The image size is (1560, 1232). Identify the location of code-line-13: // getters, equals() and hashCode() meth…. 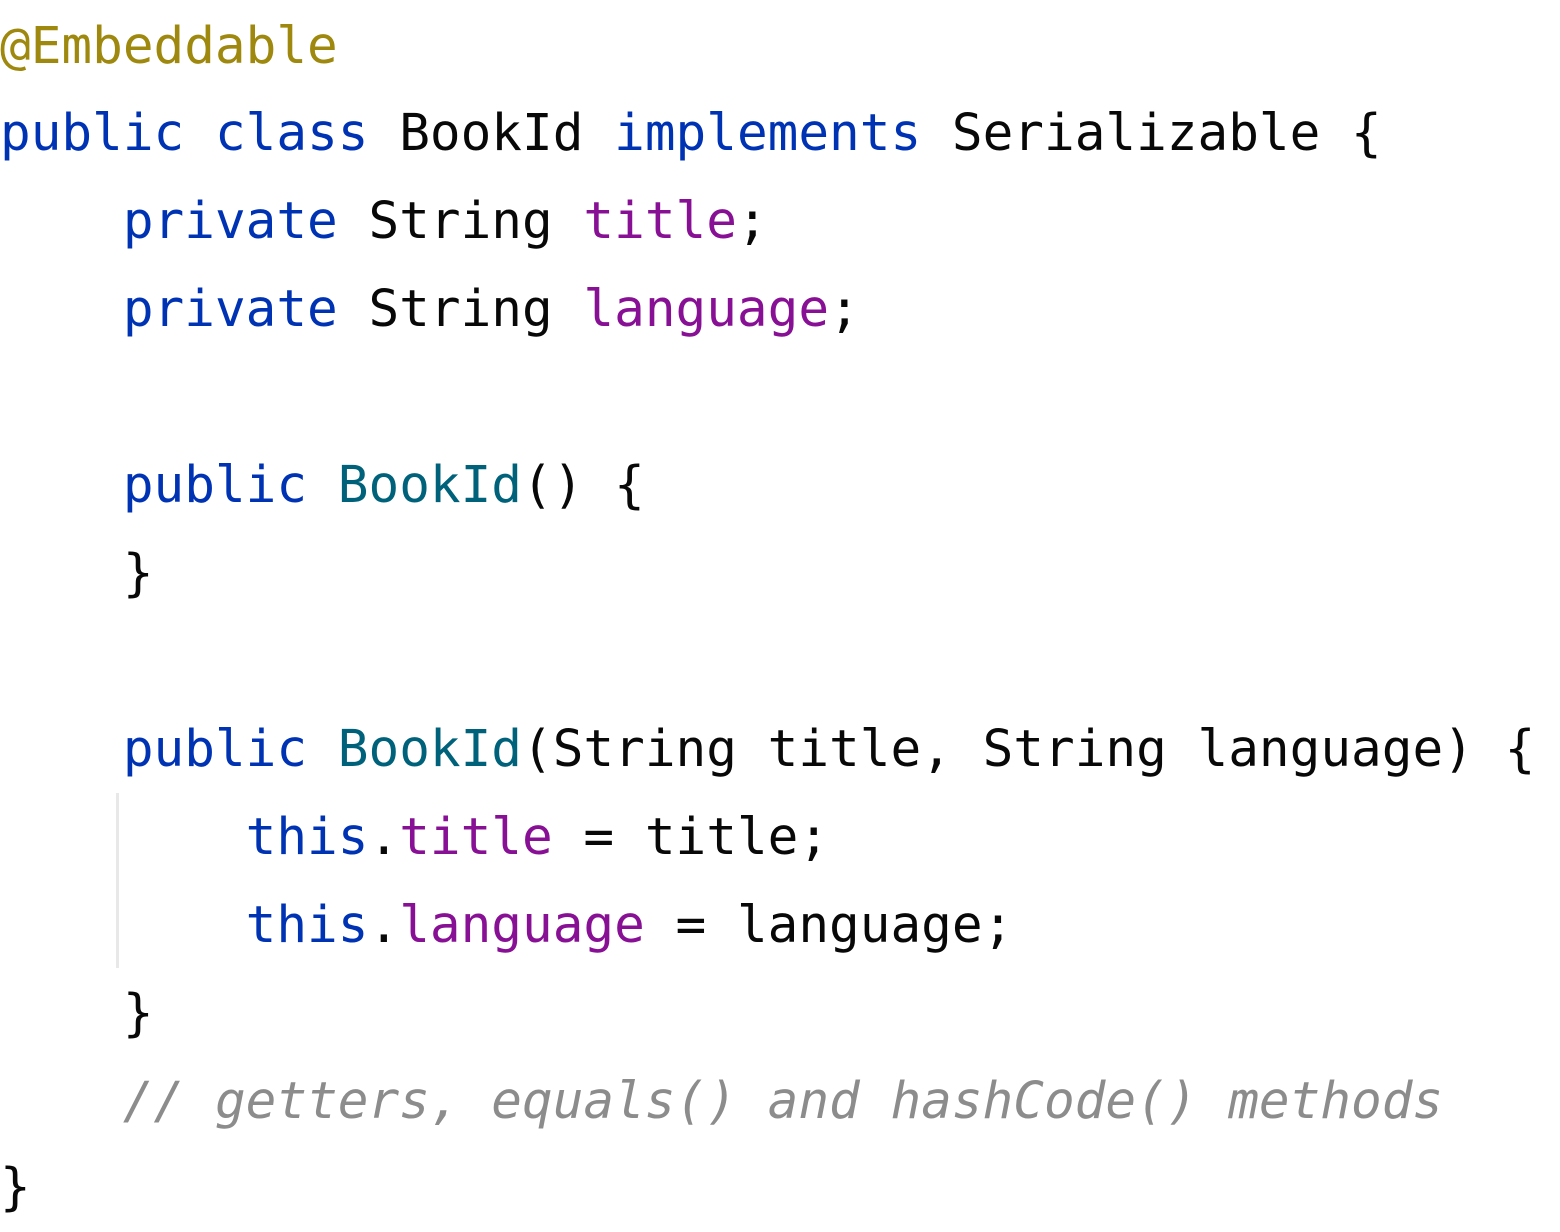
(721, 1102).